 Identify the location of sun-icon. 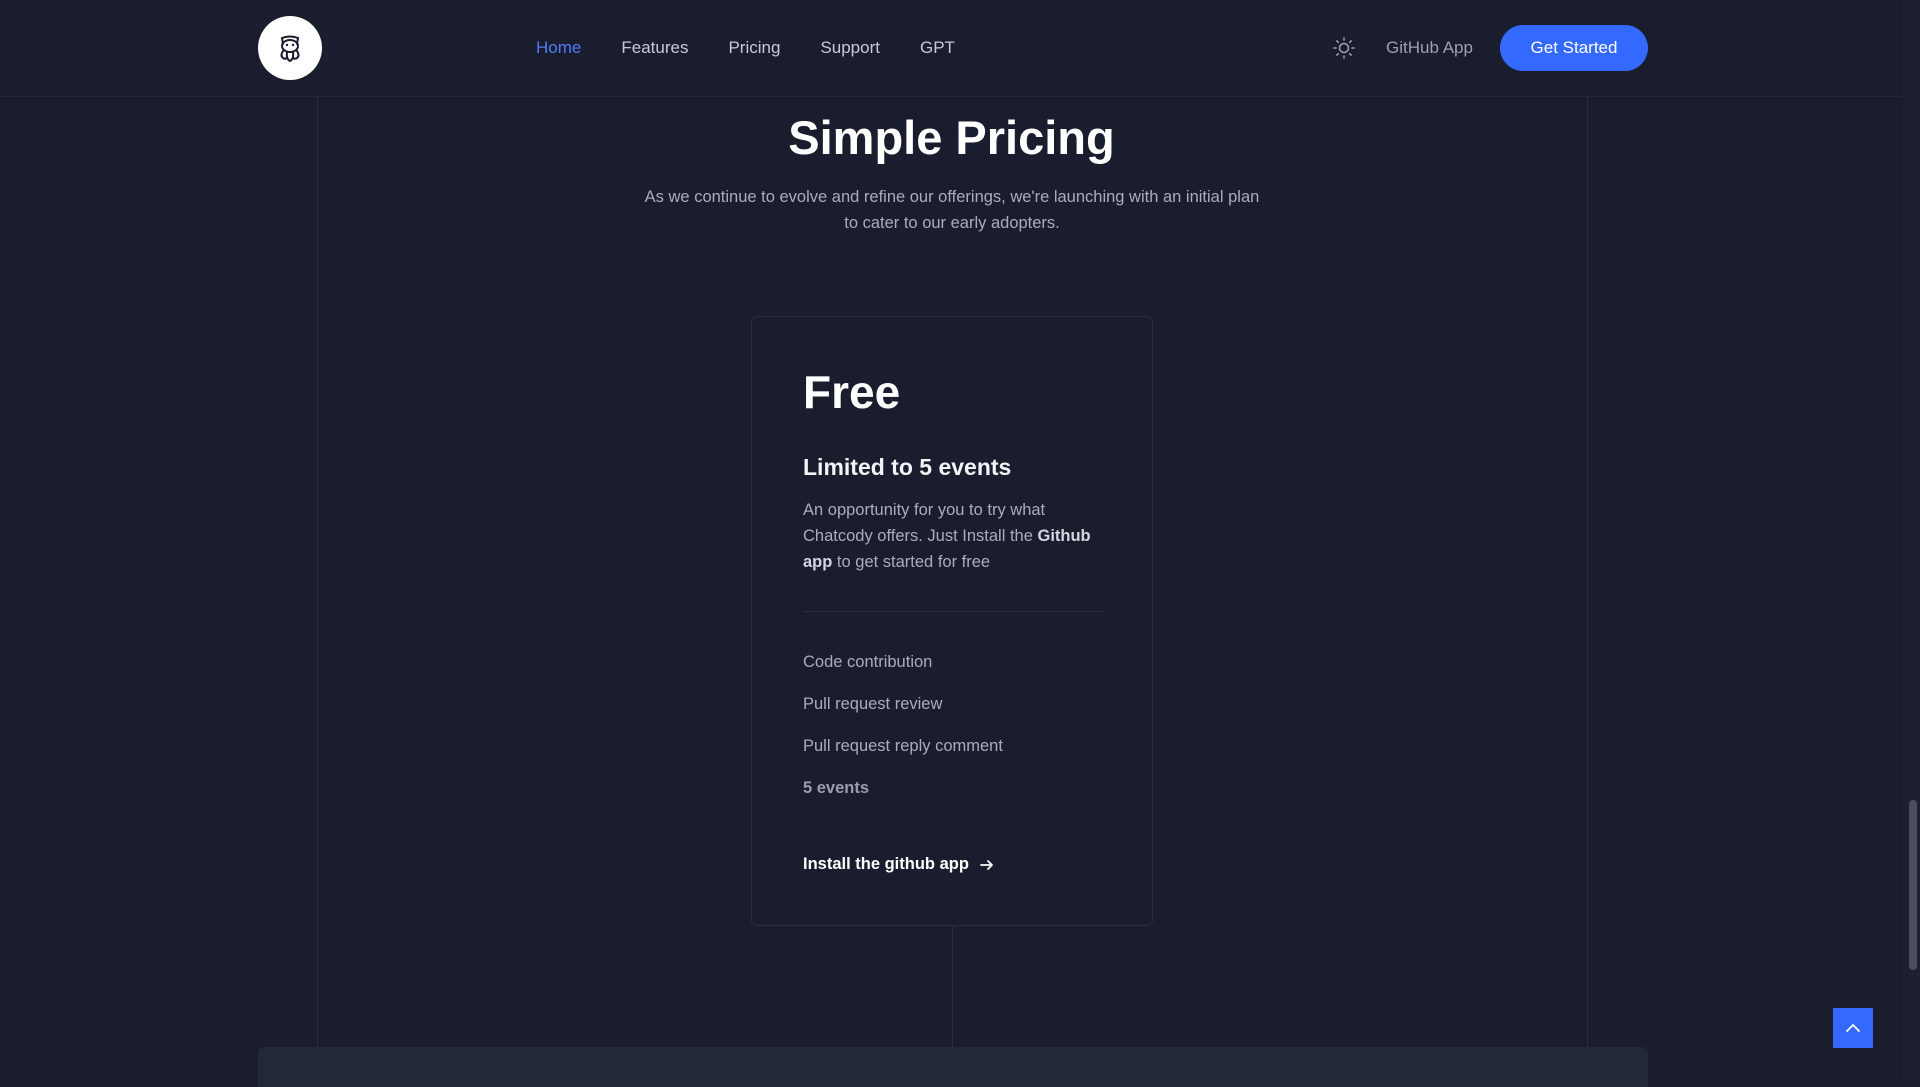
(1344, 48).